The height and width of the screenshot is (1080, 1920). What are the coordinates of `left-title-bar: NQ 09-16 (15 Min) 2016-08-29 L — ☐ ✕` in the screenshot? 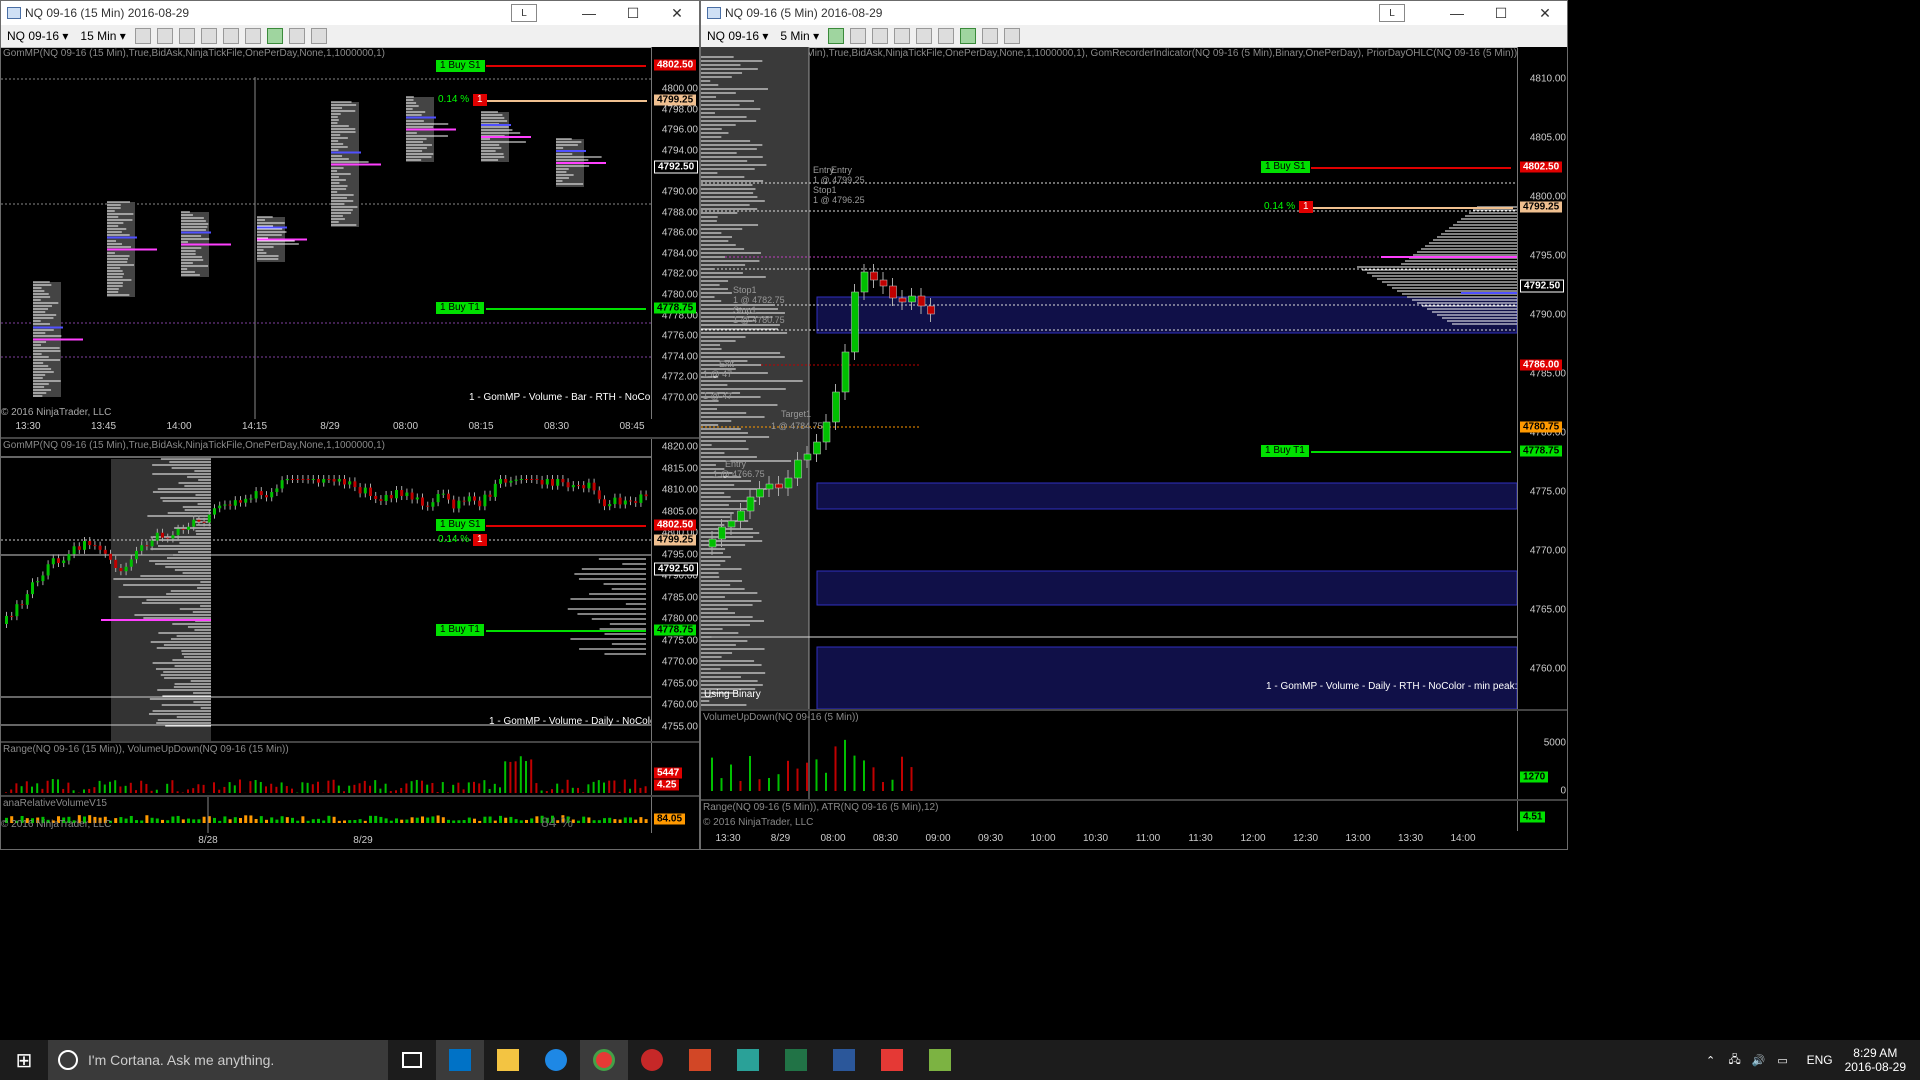 It's located at (350, 13).